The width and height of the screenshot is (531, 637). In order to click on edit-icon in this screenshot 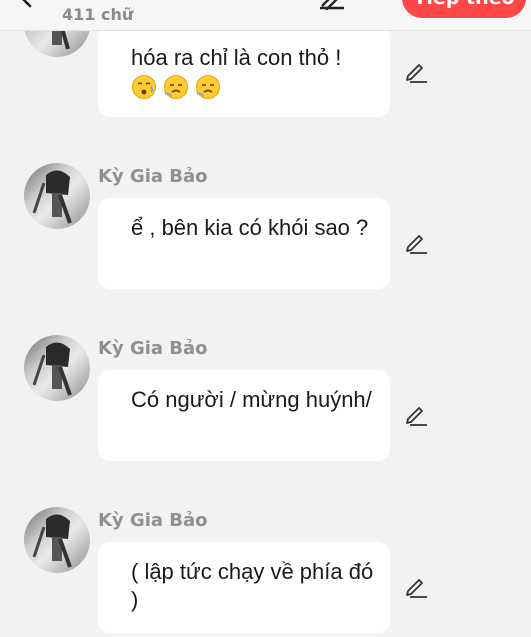, I will do `click(332, 5)`.